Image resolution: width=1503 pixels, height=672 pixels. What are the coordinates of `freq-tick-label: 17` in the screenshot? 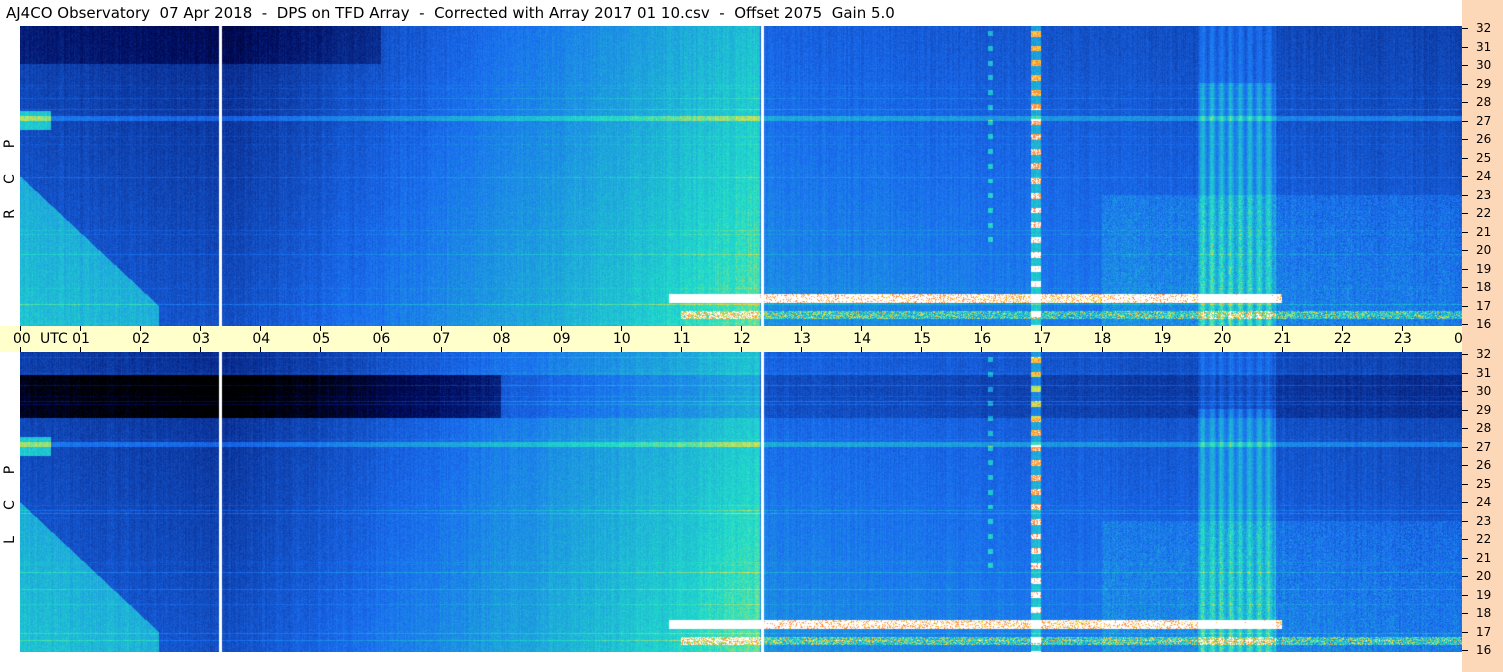 It's located at (1484, 632).